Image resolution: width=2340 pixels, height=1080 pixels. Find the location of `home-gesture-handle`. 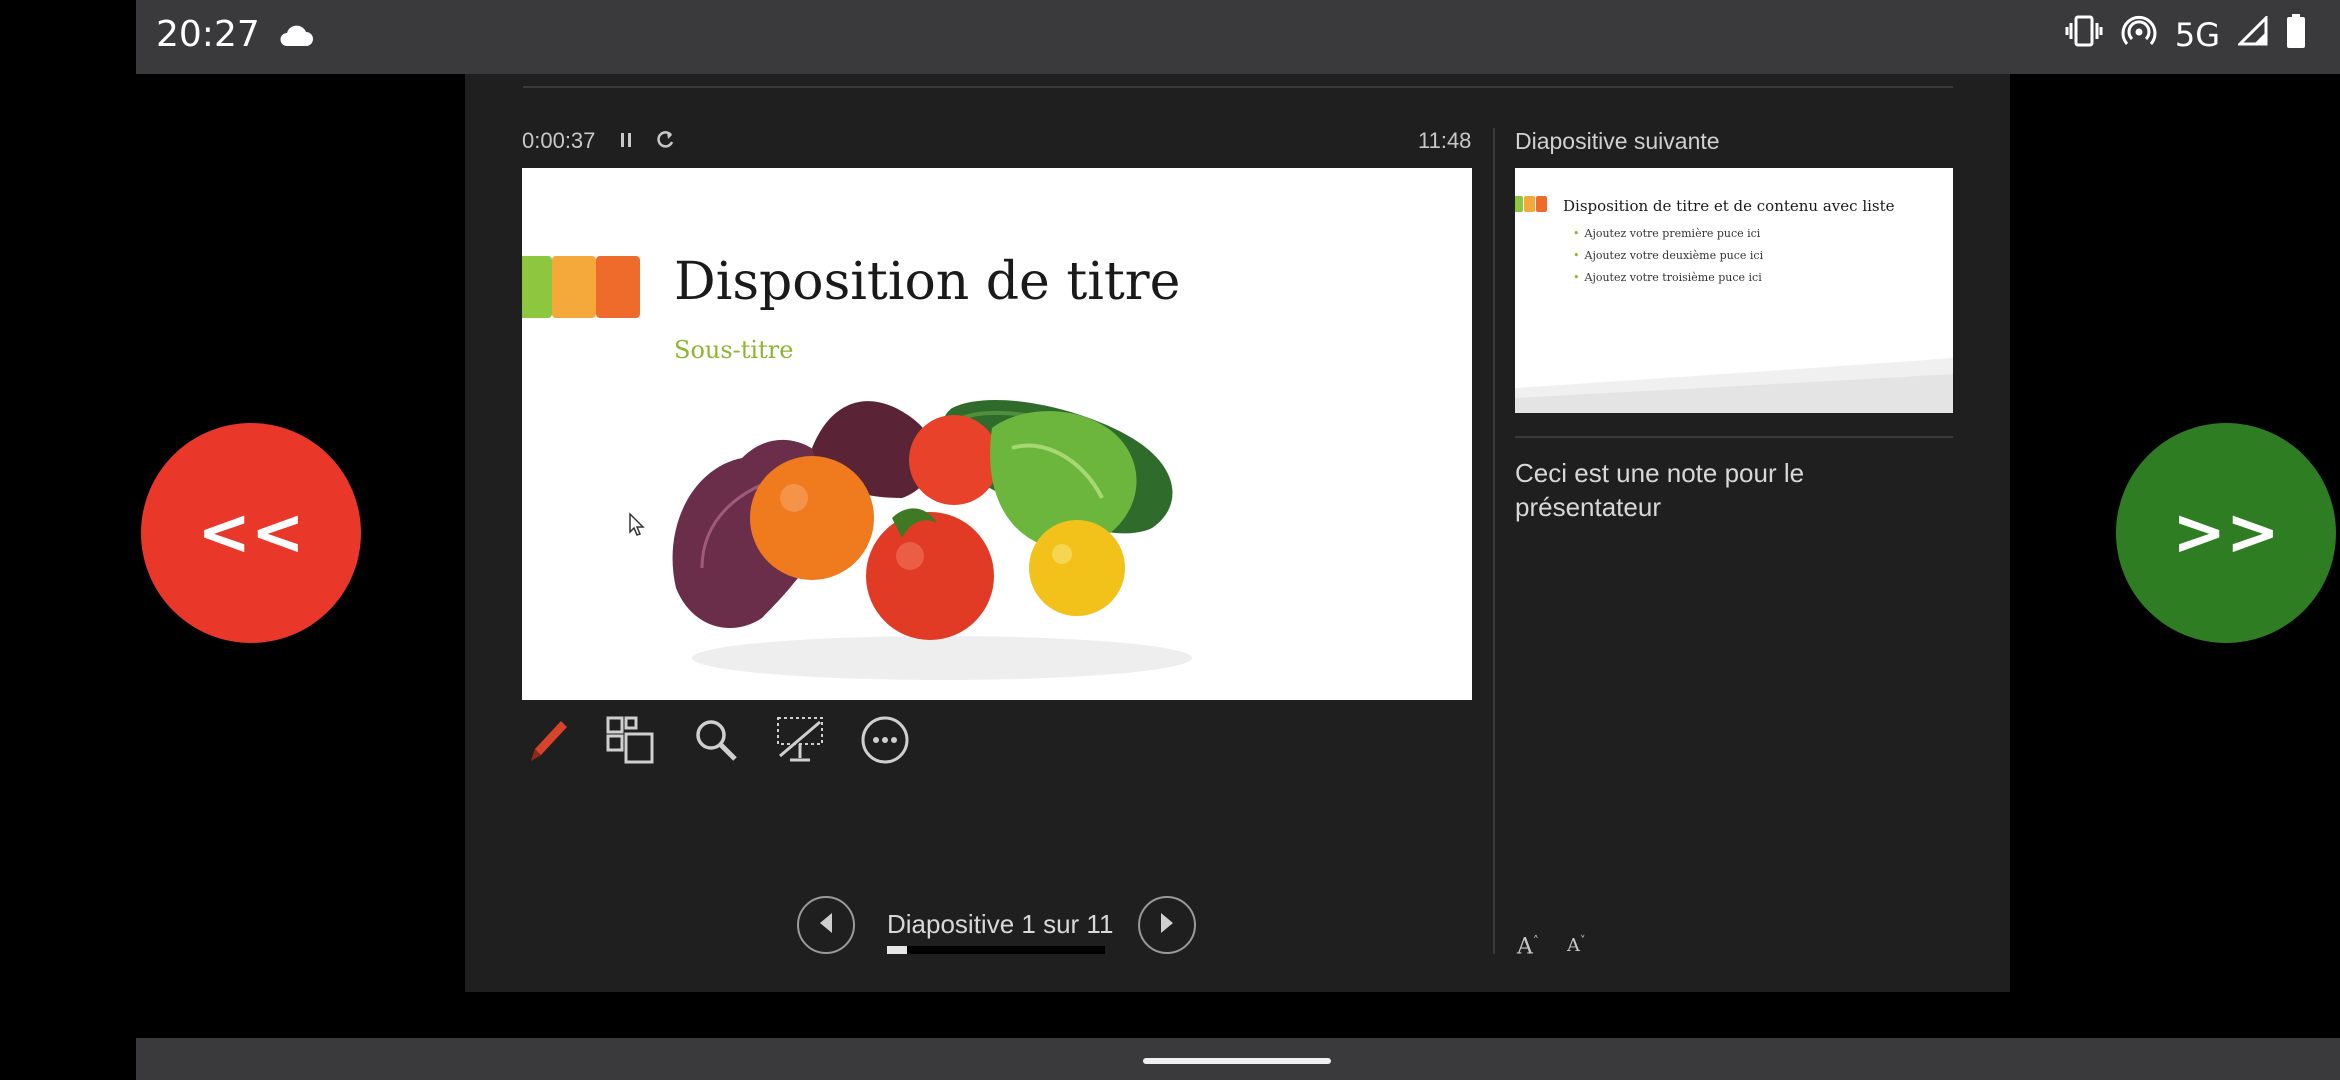

home-gesture-handle is located at coordinates (1237, 1061).